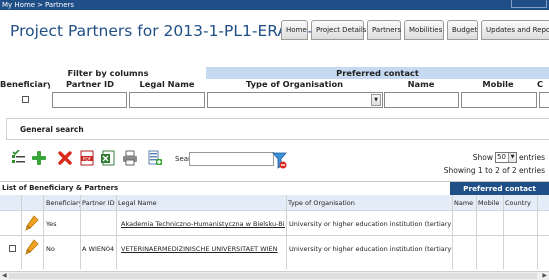 The width and height of the screenshot is (549, 280). I want to click on pdf-export-icon: PDF, so click(87, 158).